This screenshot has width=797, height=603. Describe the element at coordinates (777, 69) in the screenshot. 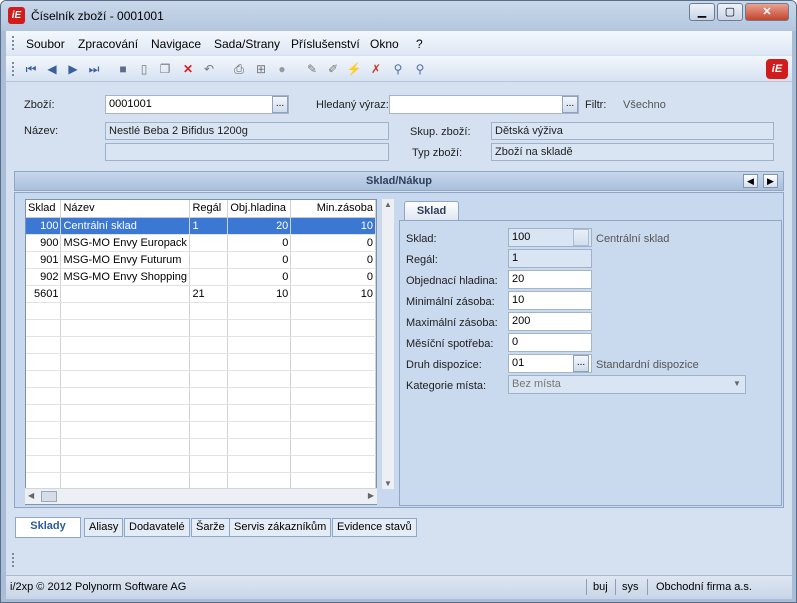

I see `brand-logo-icon: iE` at that location.